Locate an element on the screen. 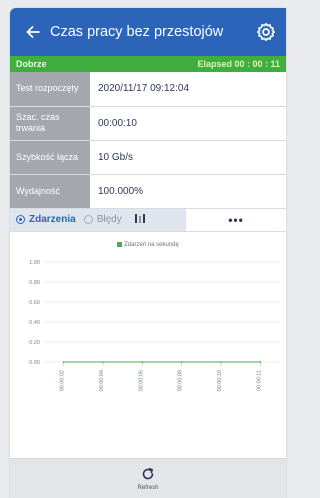 The width and height of the screenshot is (320, 498). y-tick-label: 0.00 is located at coordinates (34, 363).